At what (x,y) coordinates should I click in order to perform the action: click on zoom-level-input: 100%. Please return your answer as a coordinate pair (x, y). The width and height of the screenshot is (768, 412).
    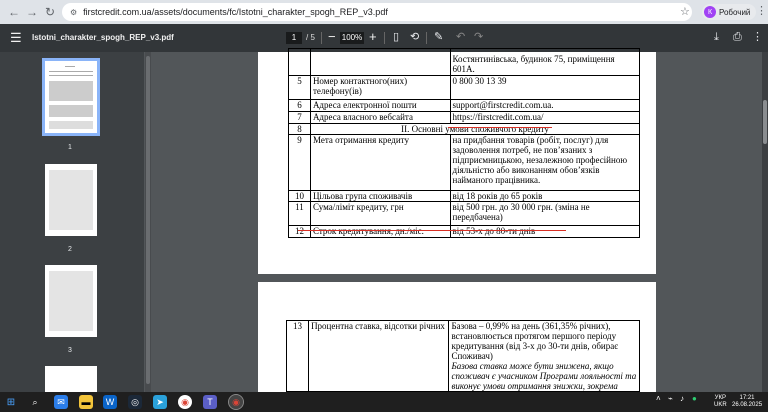
    Looking at the image, I should click on (352, 38).